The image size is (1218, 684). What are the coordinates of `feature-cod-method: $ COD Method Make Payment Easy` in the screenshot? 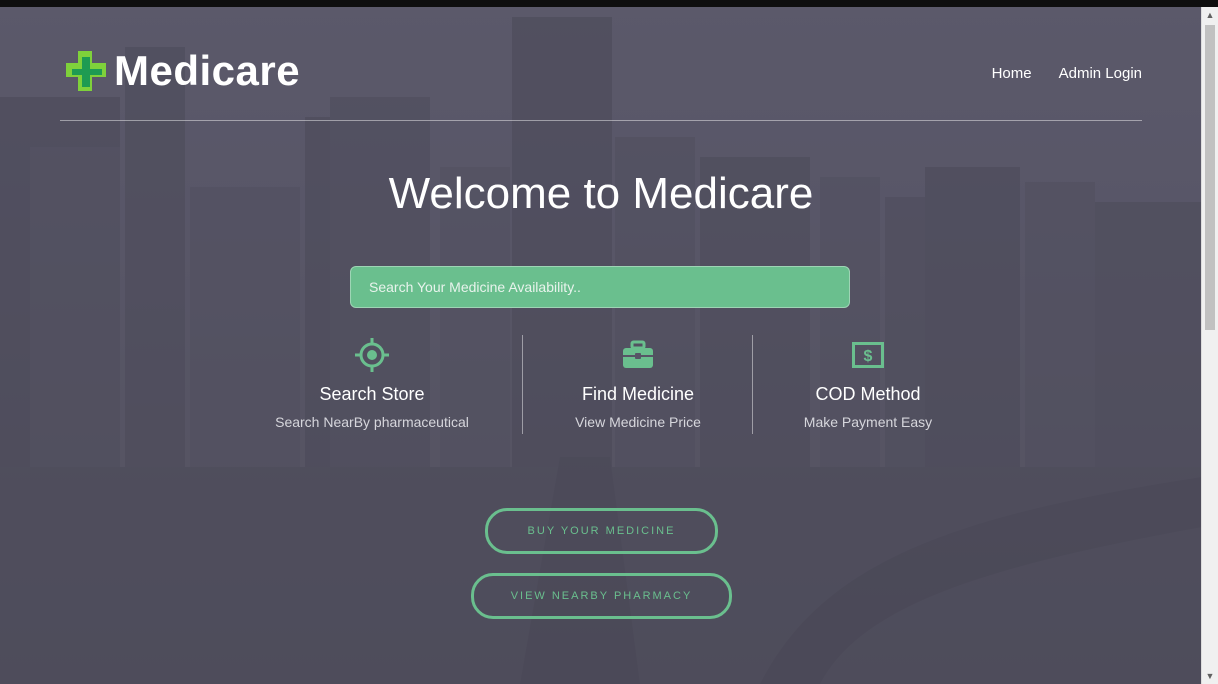 It's located at (868, 382).